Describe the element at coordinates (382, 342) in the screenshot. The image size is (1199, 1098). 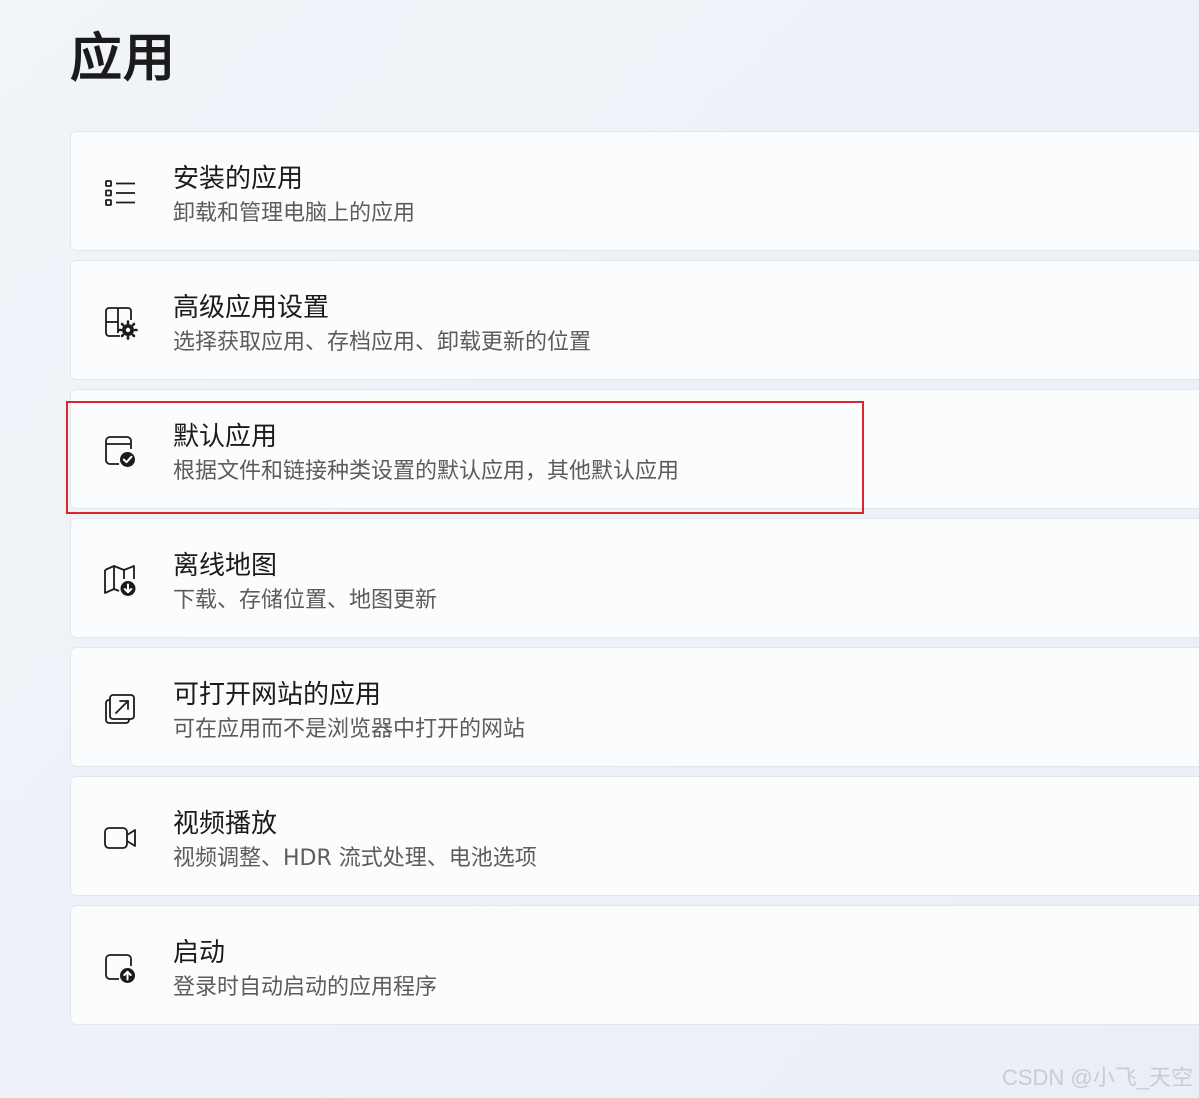
I see `card-subtitle: 选择获取应用、存档应用、卸载更新的位置` at that location.